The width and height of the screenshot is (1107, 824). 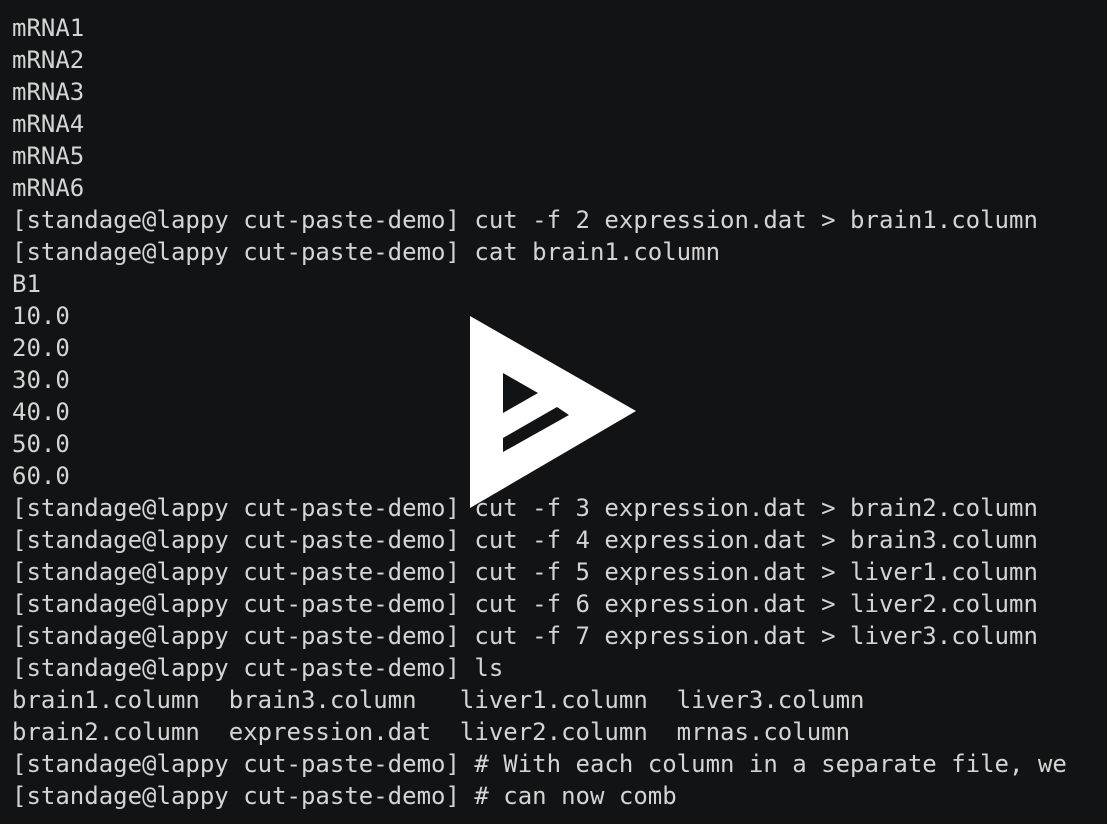 I want to click on terminal-line: [standage@lappy cut-paste-demo] ls, so click(x=258, y=668).